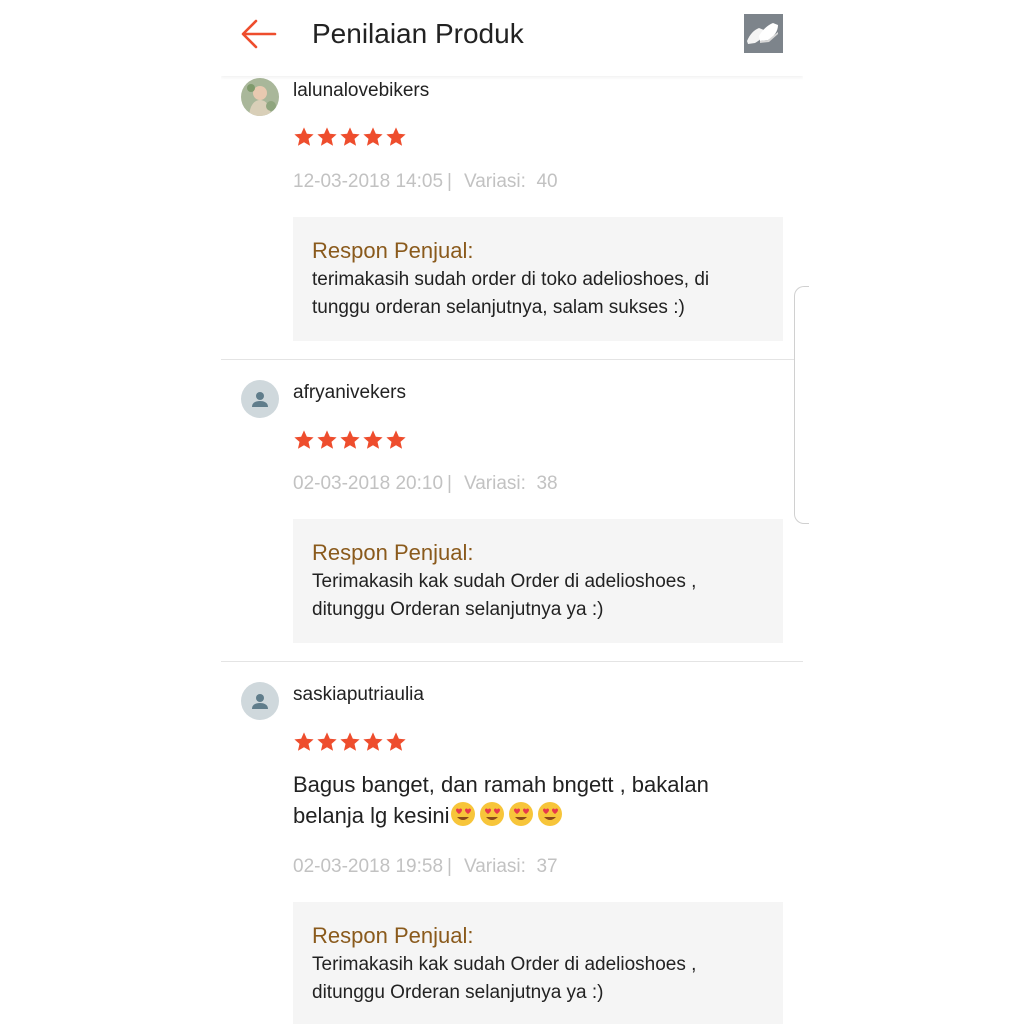 This screenshot has height=1024, width=1024. Describe the element at coordinates (361, 90) in the screenshot. I see `review-username: lalunalovebikers` at that location.